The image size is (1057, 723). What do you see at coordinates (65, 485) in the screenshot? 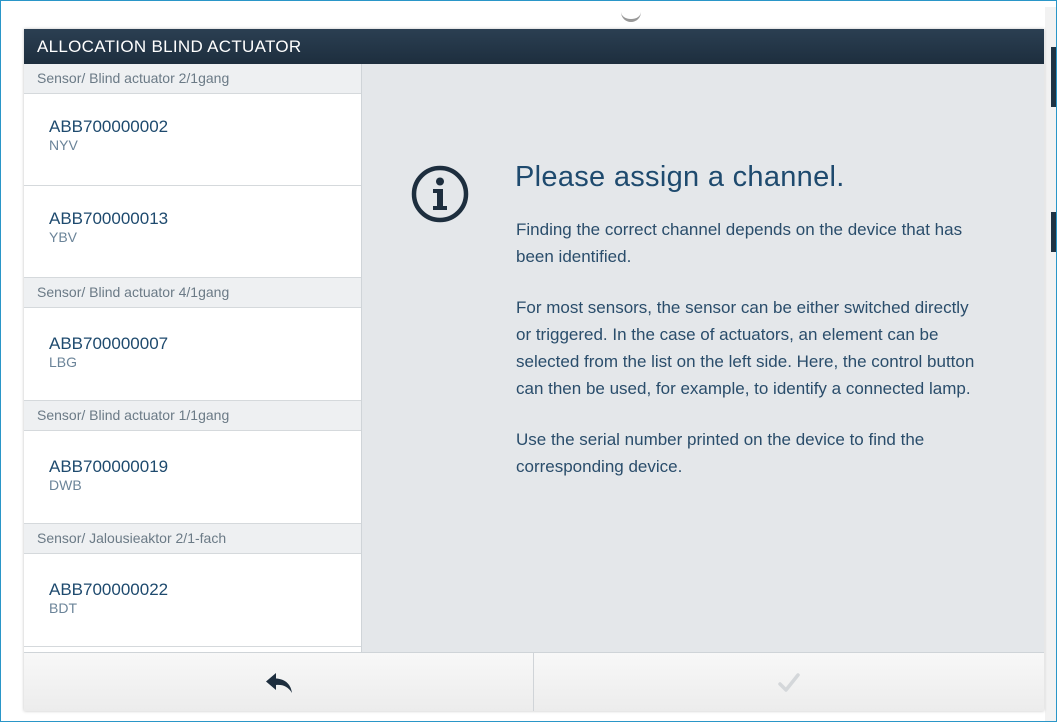
I see `device-code: DWB` at bounding box center [65, 485].